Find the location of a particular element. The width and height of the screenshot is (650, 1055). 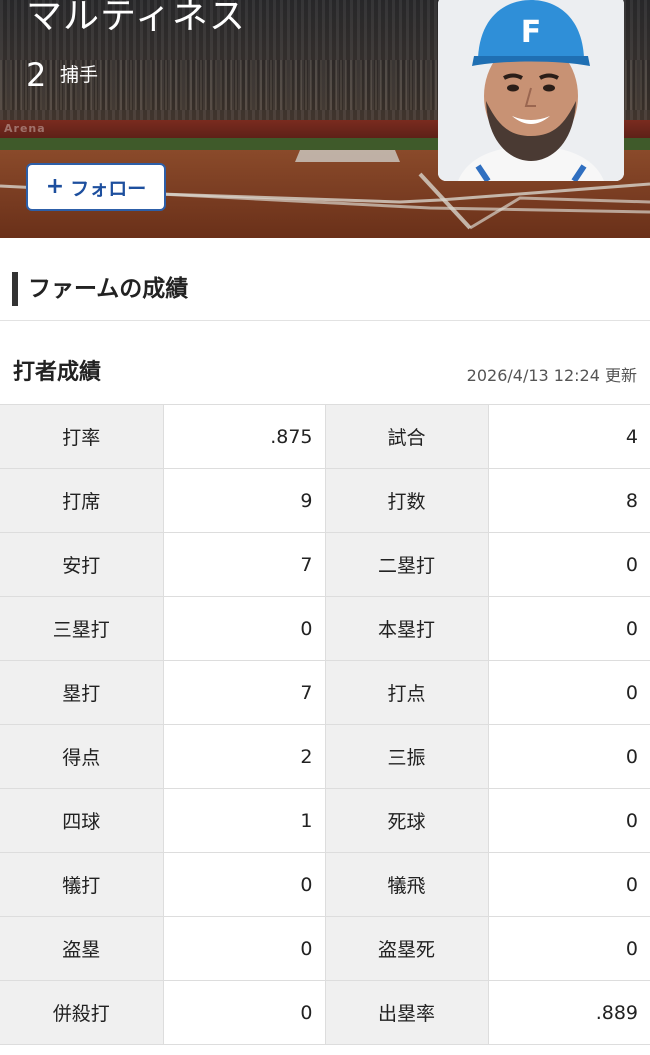

stat-label: 得点 is located at coordinates (82, 756).